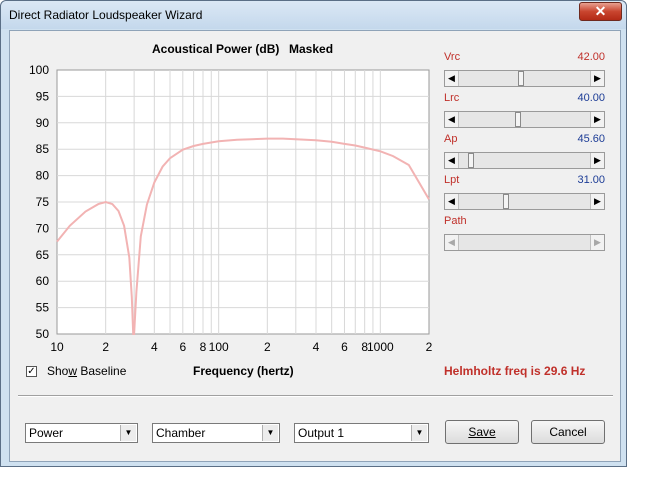 Image resolution: width=648 pixels, height=490 pixels. Describe the element at coordinates (591, 180) in the screenshot. I see `param-value-lpt: 31.00` at that location.